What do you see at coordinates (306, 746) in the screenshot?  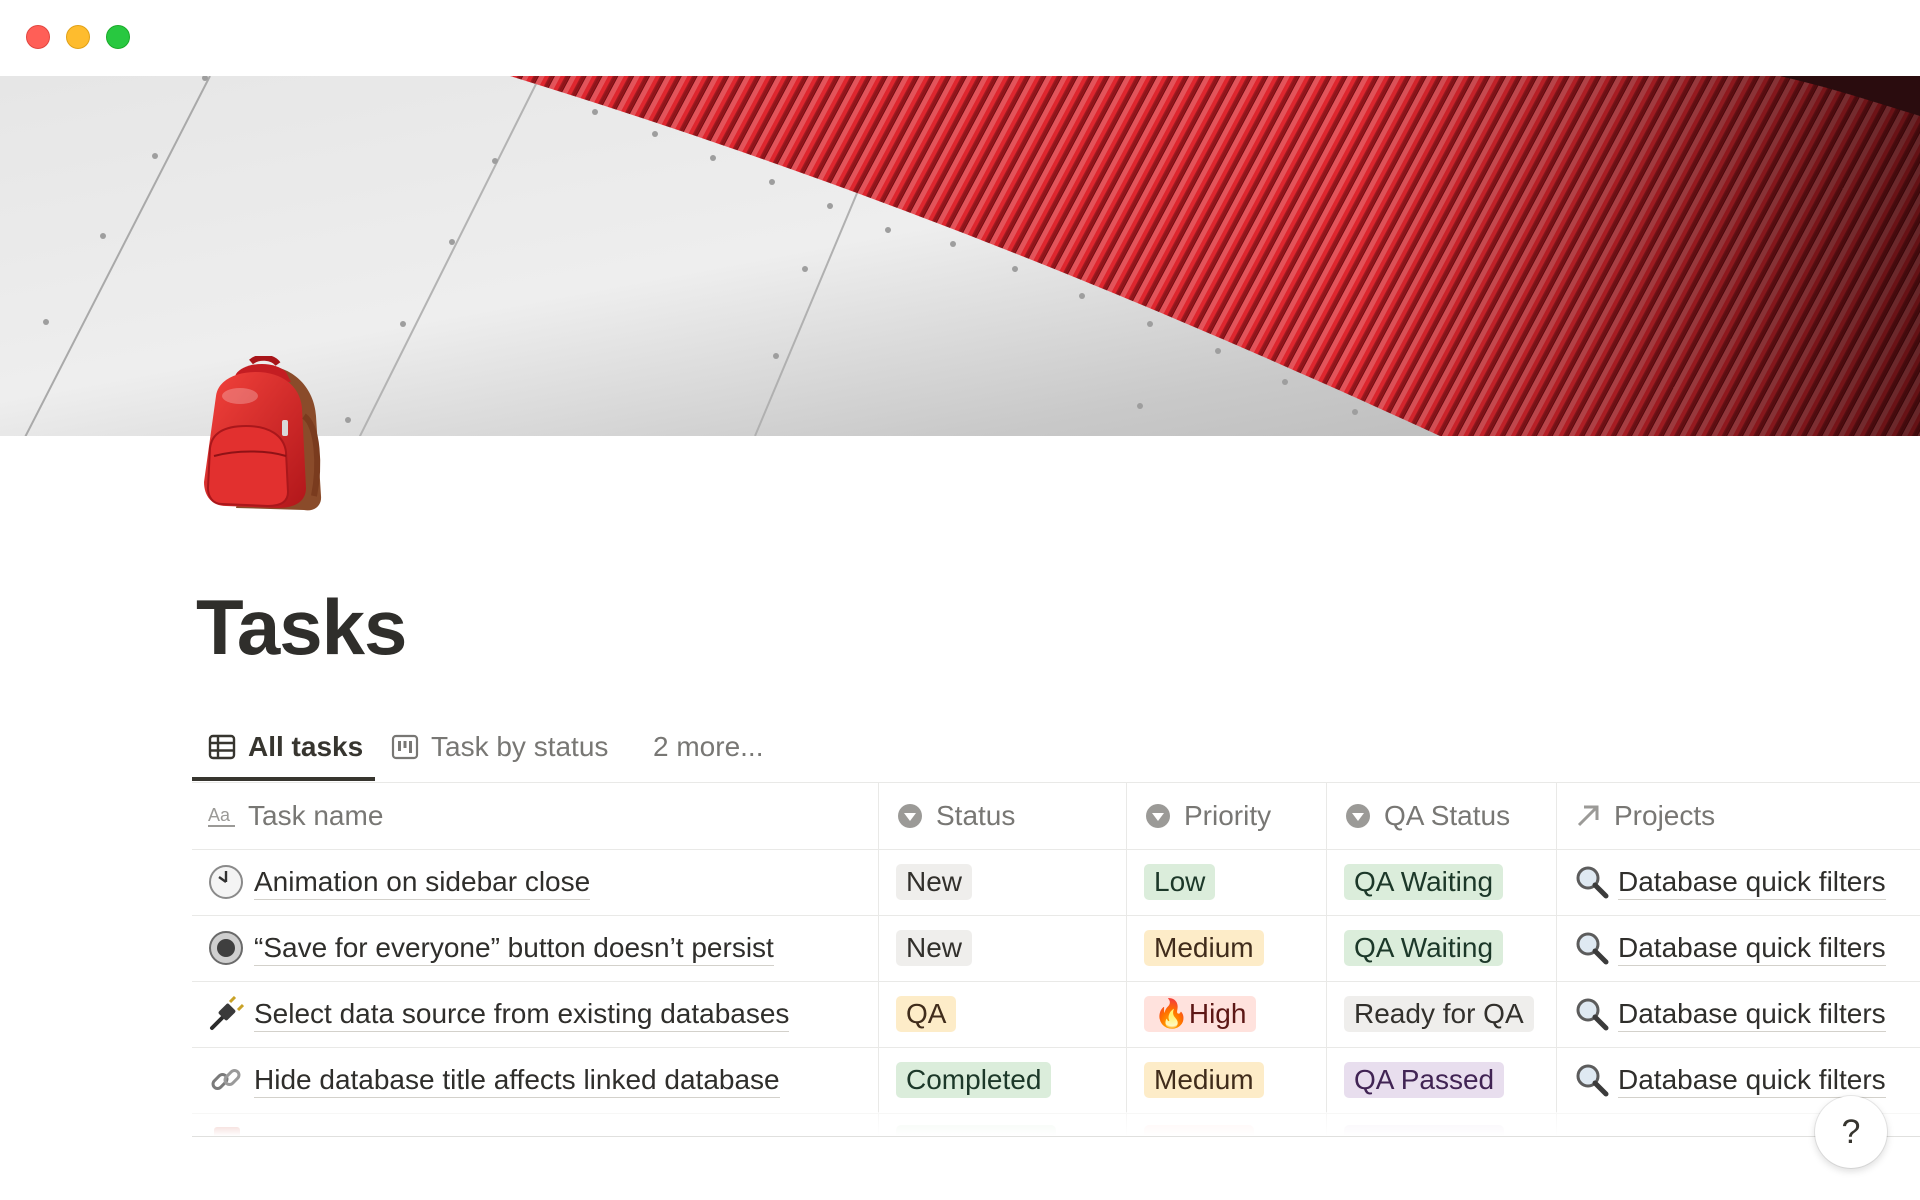 I see `tab-label: All tasks` at bounding box center [306, 746].